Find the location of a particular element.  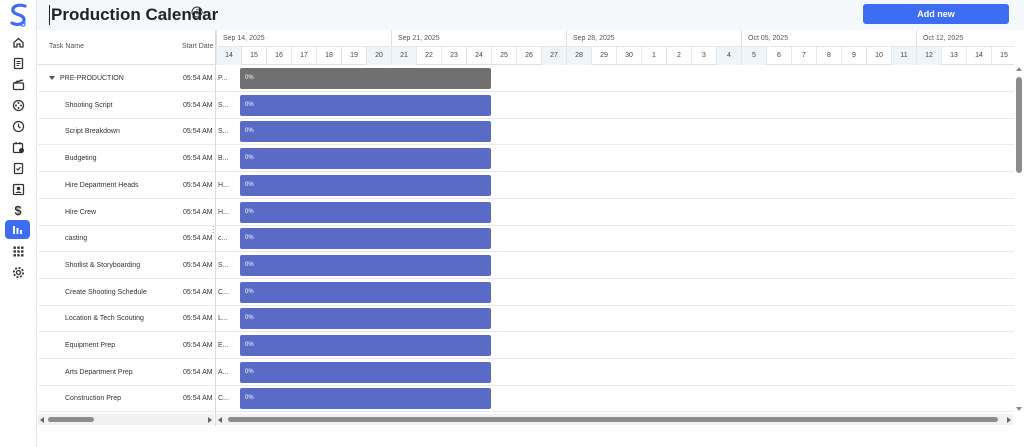

day-label: 10 is located at coordinates (878, 56).